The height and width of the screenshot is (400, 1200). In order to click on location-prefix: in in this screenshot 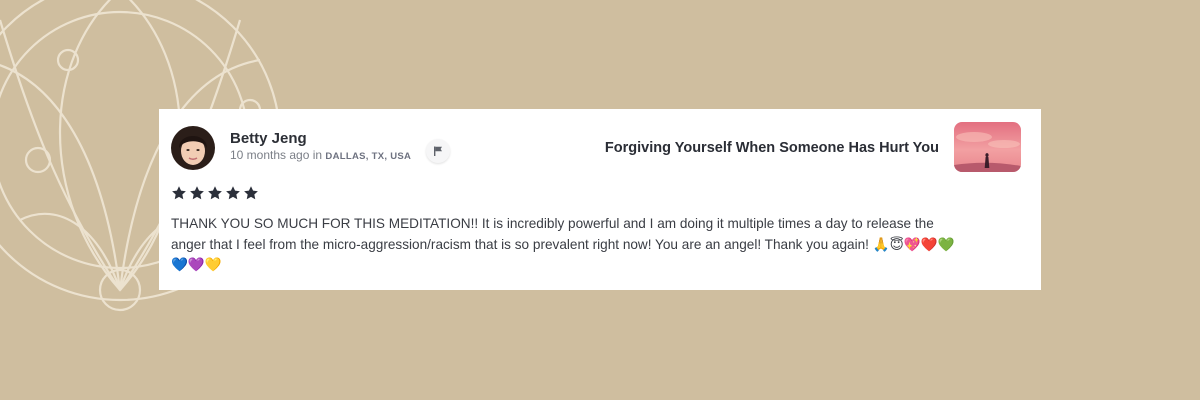, I will do `click(317, 155)`.